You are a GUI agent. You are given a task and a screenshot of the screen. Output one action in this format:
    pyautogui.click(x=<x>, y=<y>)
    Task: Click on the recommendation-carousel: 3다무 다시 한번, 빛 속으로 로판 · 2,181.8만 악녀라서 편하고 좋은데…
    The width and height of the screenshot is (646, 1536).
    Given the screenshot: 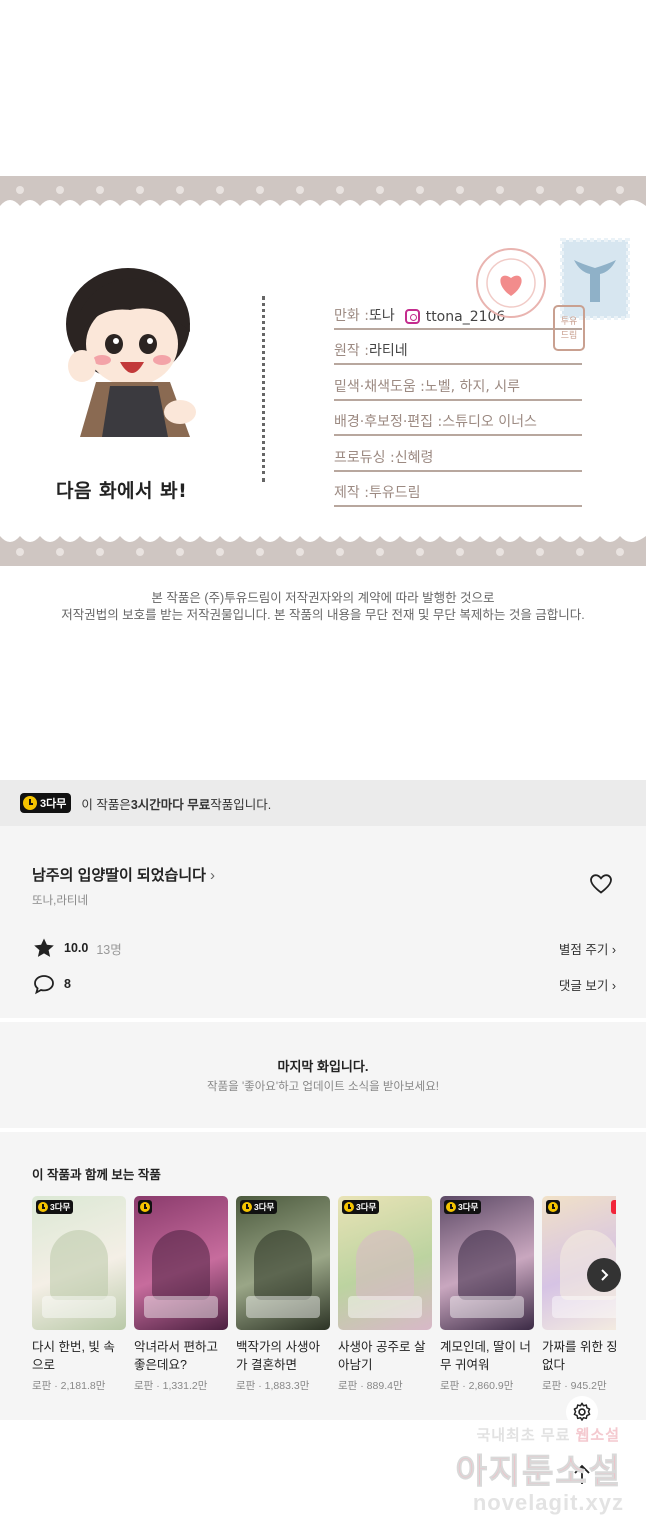 What is the action you would take?
    pyautogui.click(x=324, y=1301)
    